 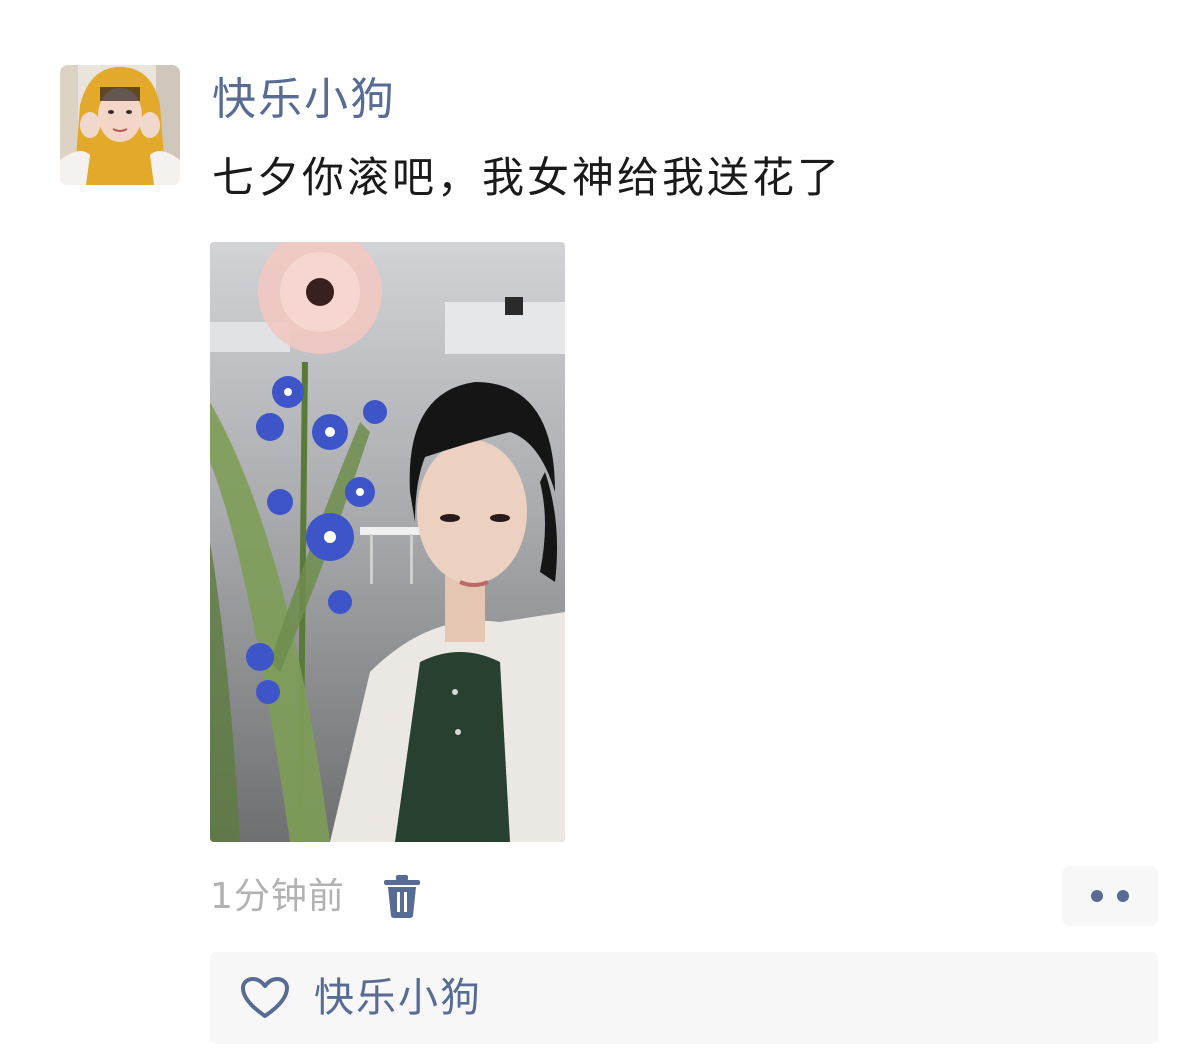 What do you see at coordinates (265, 997) in the screenshot?
I see `heart-outline-icon` at bounding box center [265, 997].